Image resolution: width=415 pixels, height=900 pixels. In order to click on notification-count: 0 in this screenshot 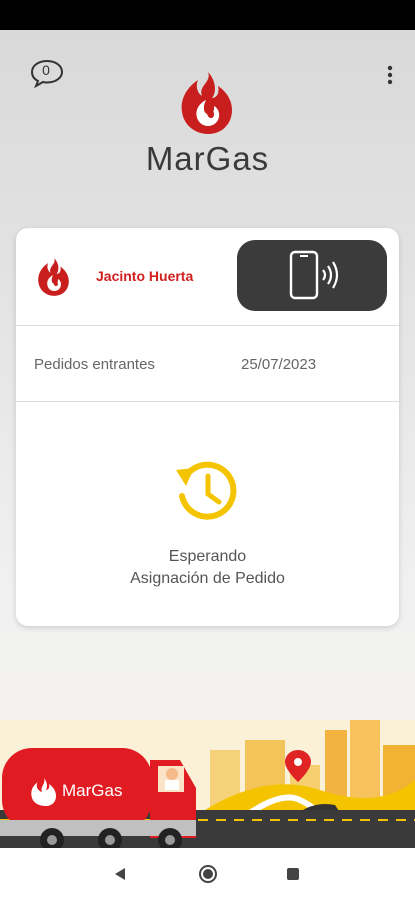, I will do `click(46, 70)`.